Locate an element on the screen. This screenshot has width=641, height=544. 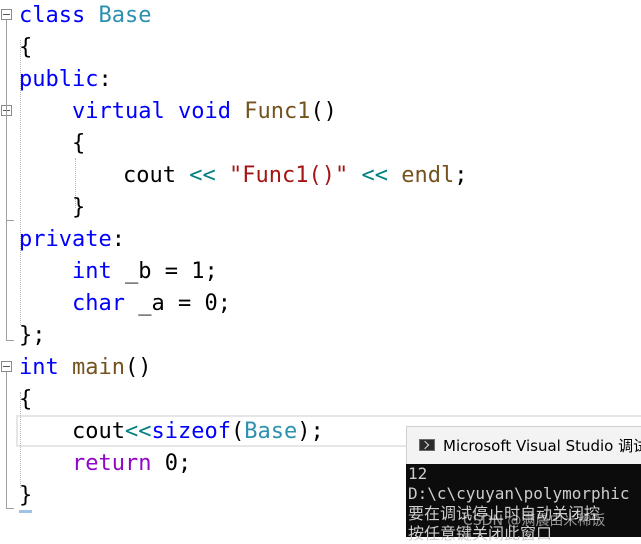
code-token: ( is located at coordinates (237, 431).